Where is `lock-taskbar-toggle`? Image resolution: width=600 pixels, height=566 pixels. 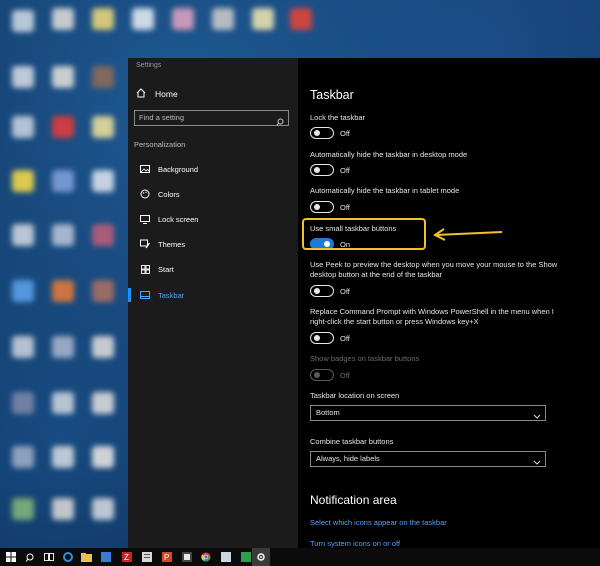 lock-taskbar-toggle is located at coordinates (322, 133).